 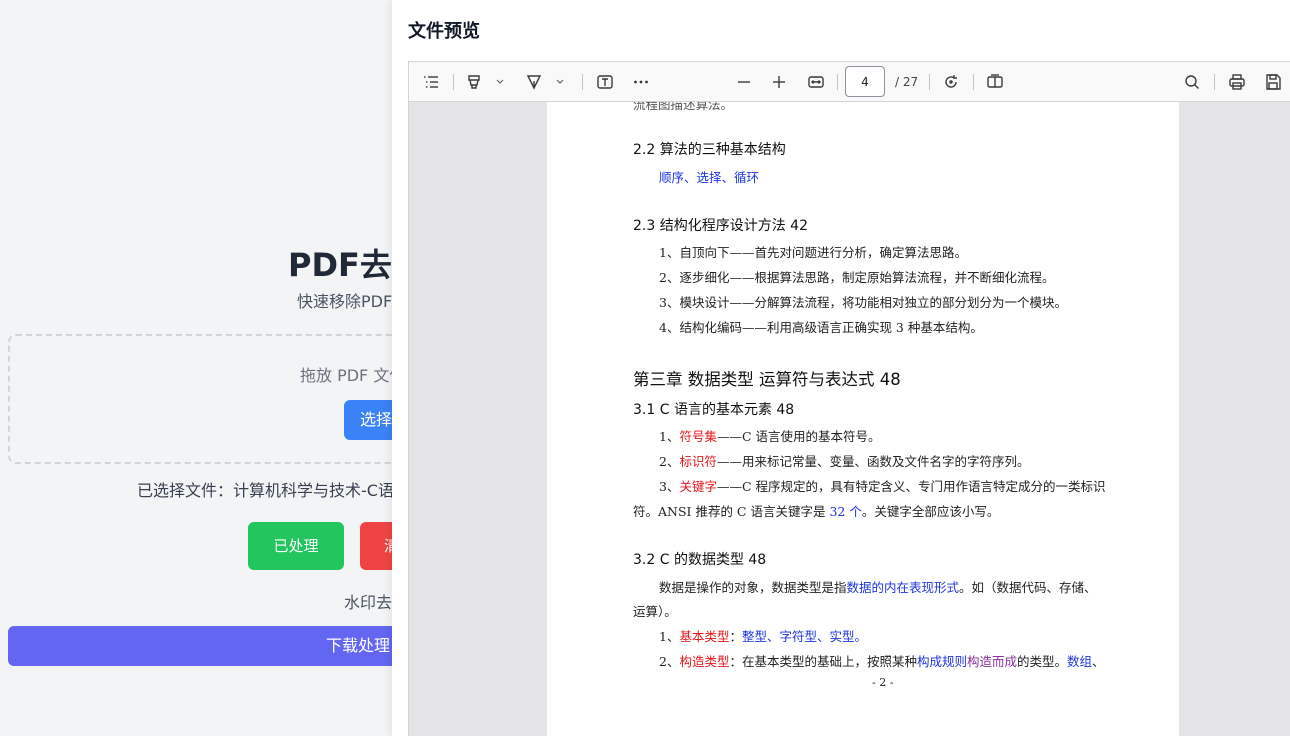 I want to click on section-heading: 3.1 C 语言的基本元素 48, so click(x=714, y=410).